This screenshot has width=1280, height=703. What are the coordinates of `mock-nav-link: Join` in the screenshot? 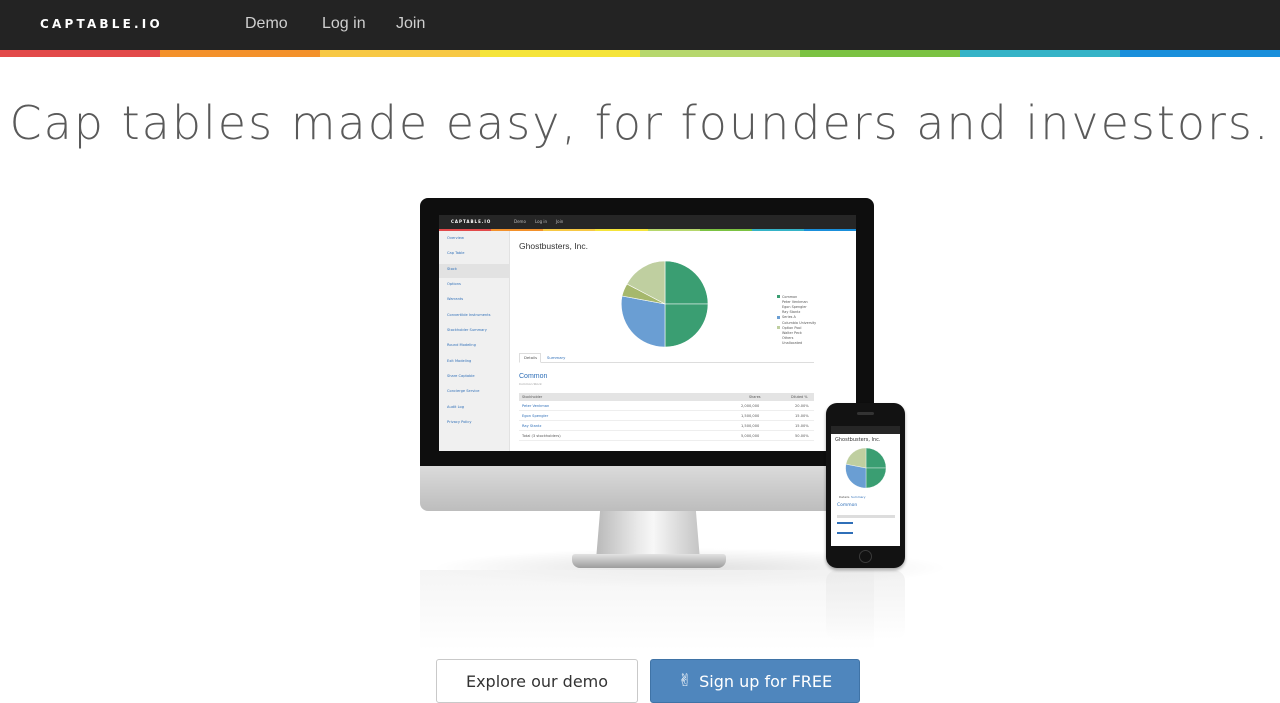 It's located at (560, 221).